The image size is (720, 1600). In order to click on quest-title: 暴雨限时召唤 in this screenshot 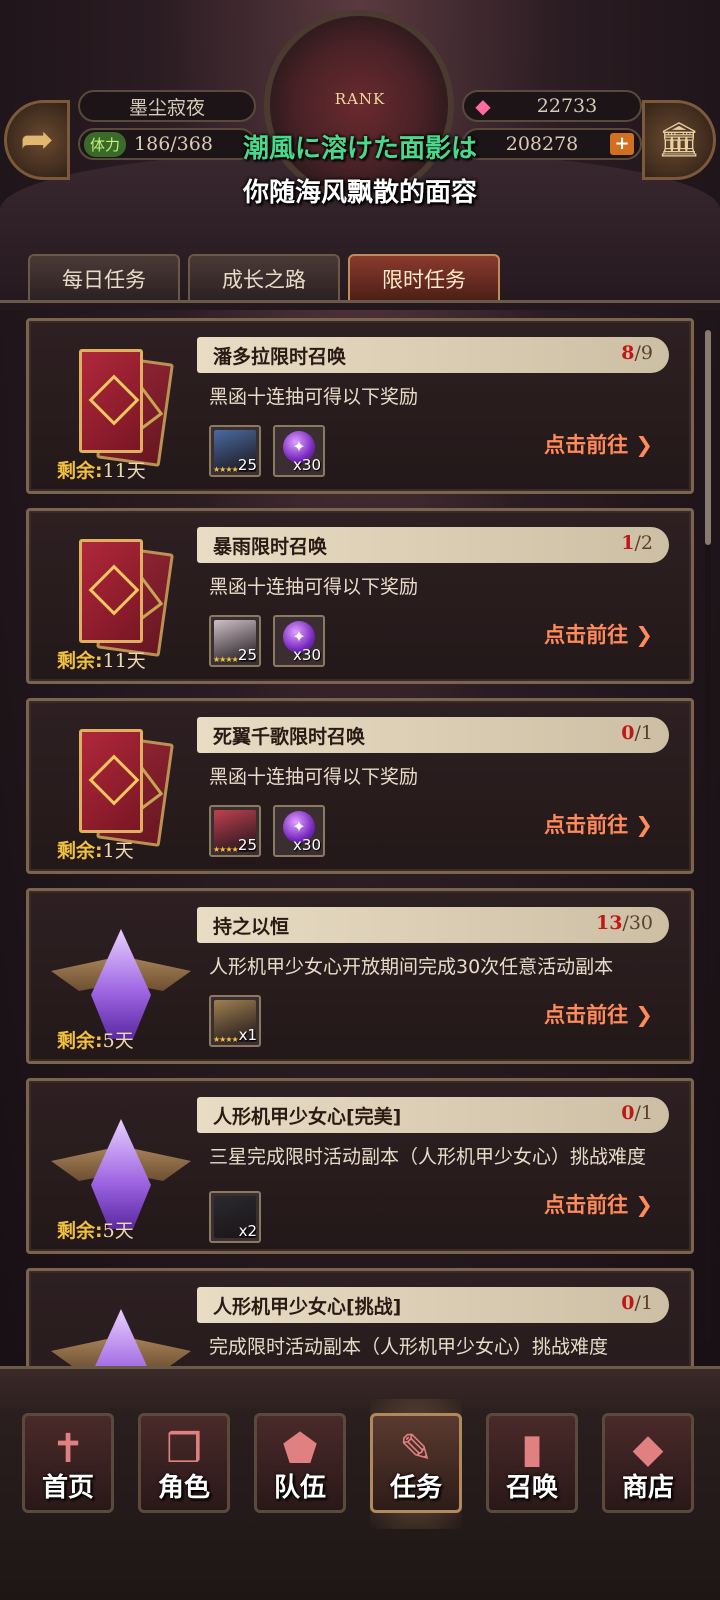, I will do `click(270, 547)`.